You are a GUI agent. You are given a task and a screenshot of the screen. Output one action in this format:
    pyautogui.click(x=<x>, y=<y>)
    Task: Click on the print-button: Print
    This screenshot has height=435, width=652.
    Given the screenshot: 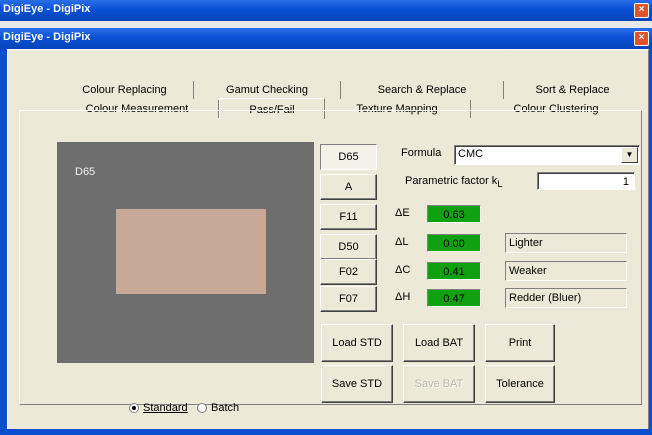 What is the action you would take?
    pyautogui.click(x=520, y=343)
    